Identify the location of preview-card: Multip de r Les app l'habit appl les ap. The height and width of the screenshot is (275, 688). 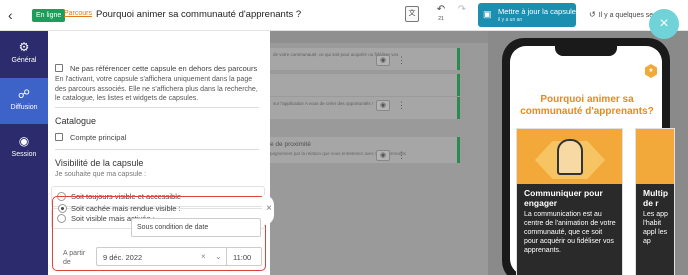
(655, 201).